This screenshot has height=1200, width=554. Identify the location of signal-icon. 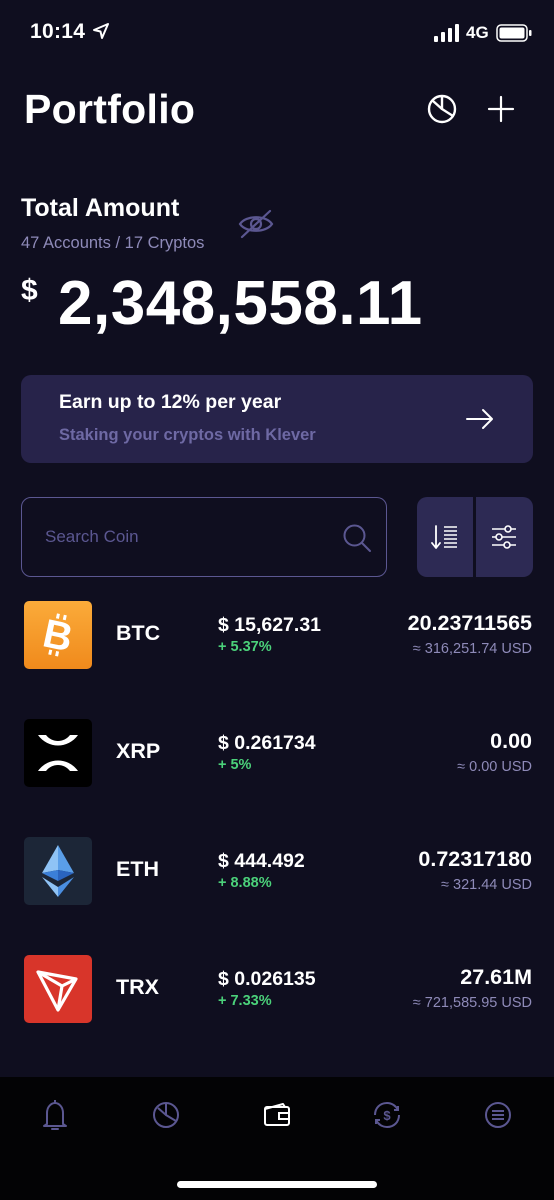
(446, 33).